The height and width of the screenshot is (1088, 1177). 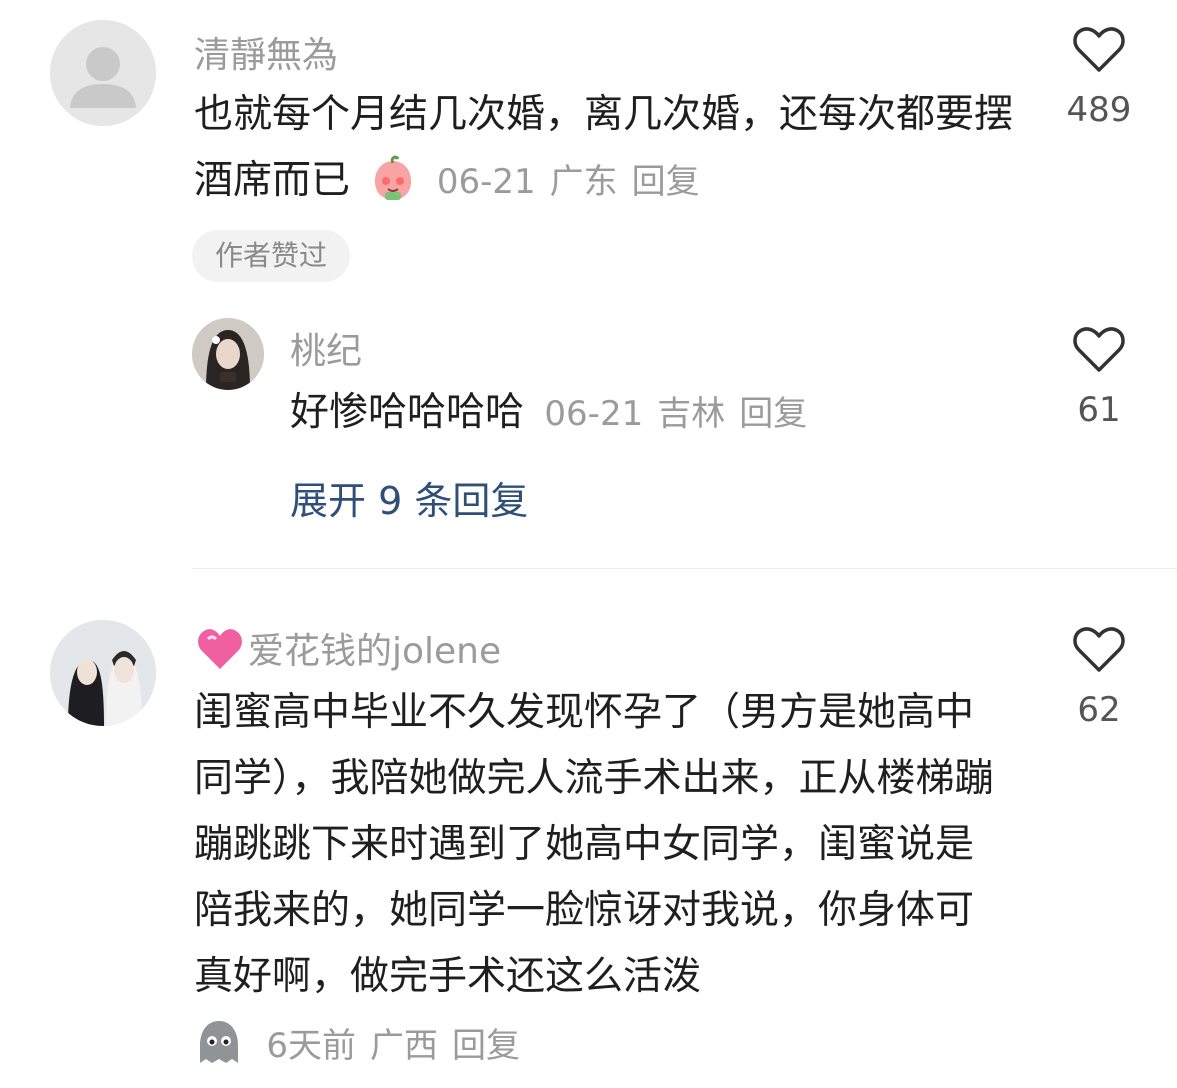 I want to click on comment-location: 广西, so click(x=404, y=1046).